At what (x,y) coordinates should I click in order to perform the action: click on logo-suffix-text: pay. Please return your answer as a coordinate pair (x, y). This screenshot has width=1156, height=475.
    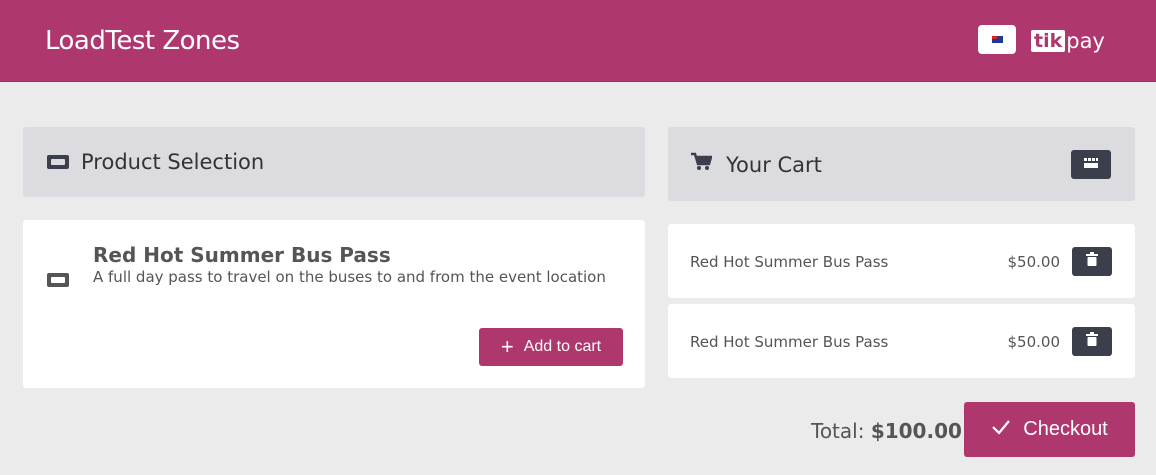
    Looking at the image, I should click on (1085, 41).